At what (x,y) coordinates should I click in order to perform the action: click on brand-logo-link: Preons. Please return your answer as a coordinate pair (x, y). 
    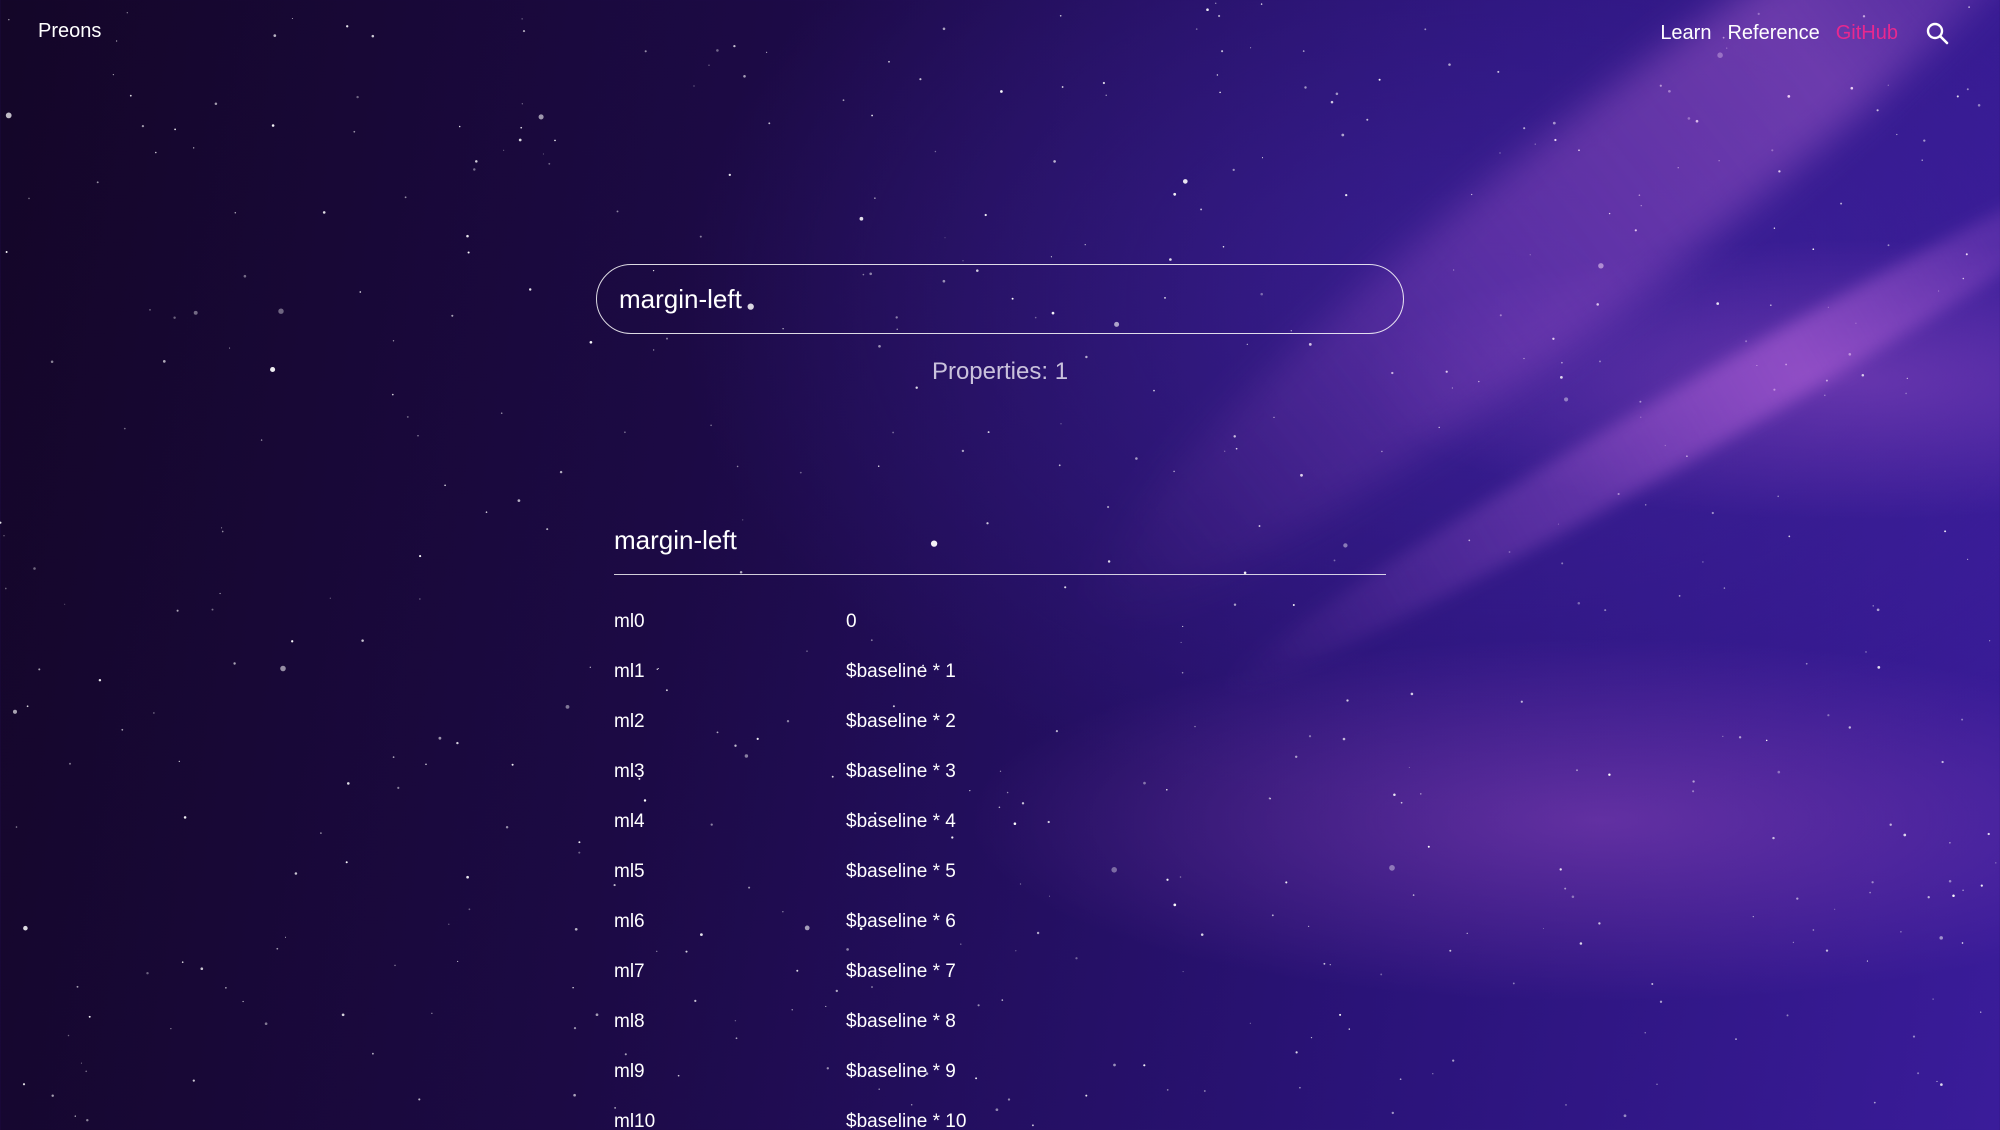
    Looking at the image, I should click on (69, 31).